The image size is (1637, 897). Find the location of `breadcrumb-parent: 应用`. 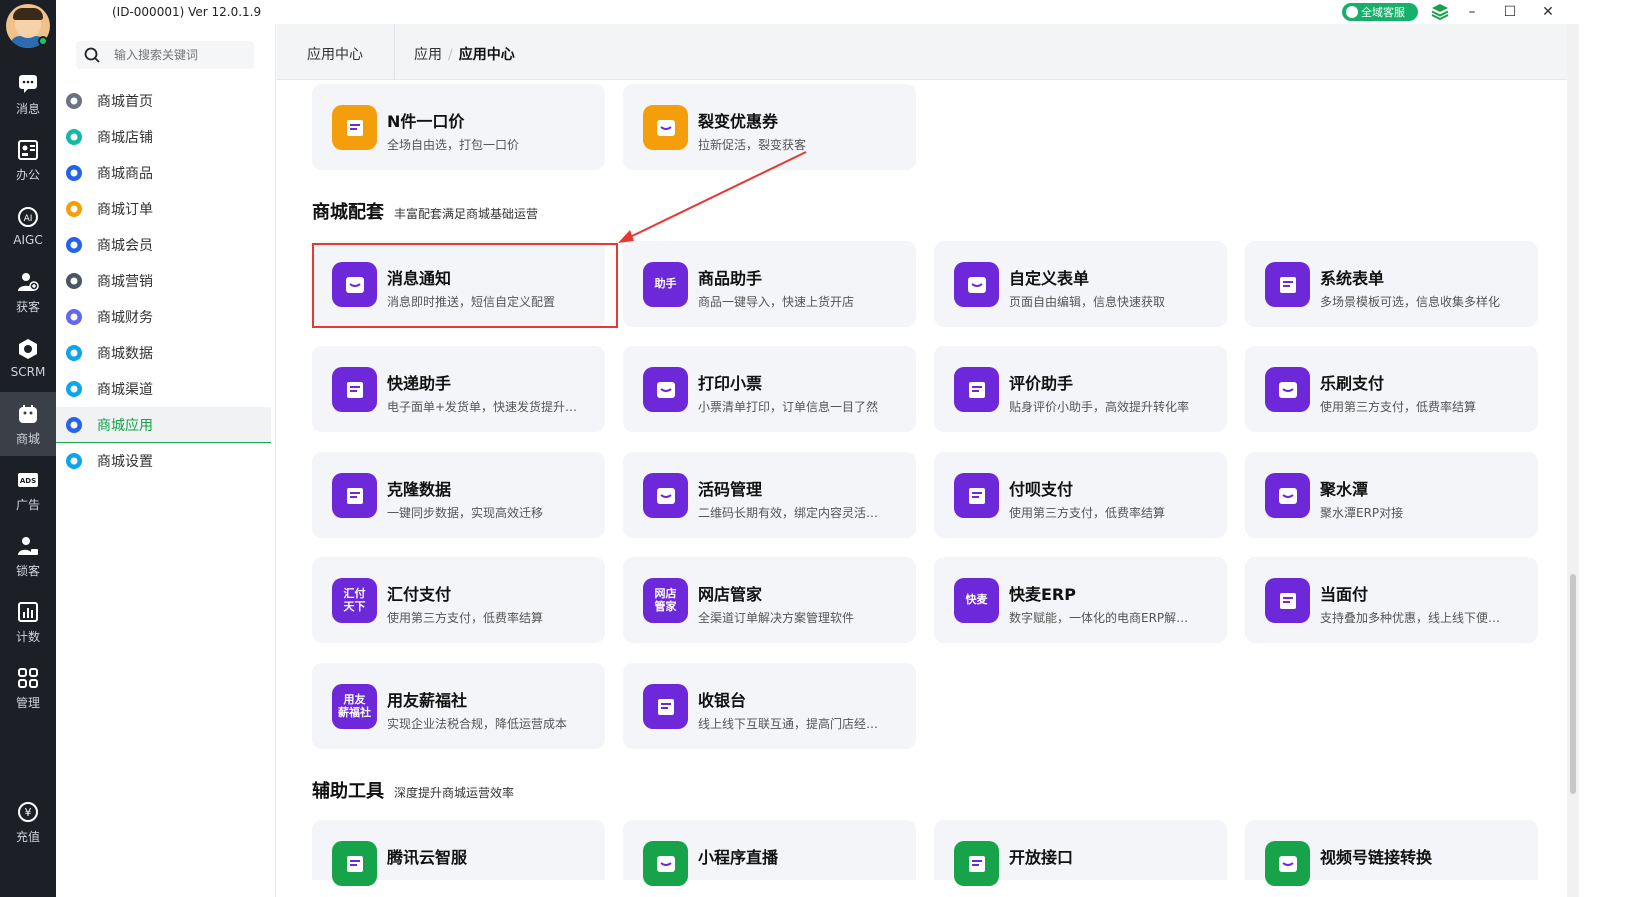

breadcrumb-parent: 应用 is located at coordinates (428, 55).